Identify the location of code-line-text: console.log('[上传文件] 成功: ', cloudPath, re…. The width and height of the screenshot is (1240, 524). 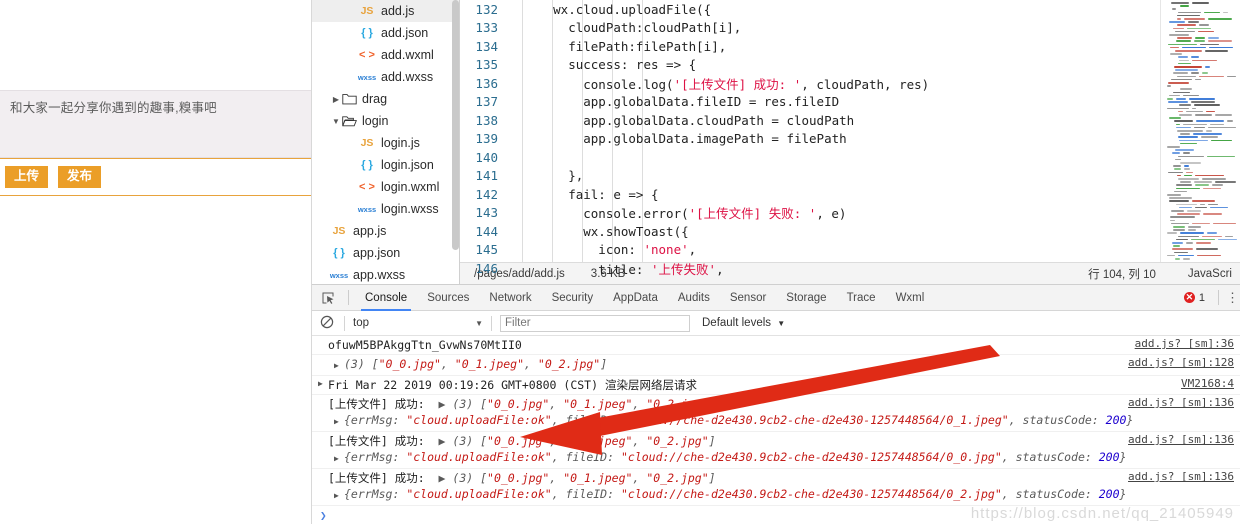
(719, 84).